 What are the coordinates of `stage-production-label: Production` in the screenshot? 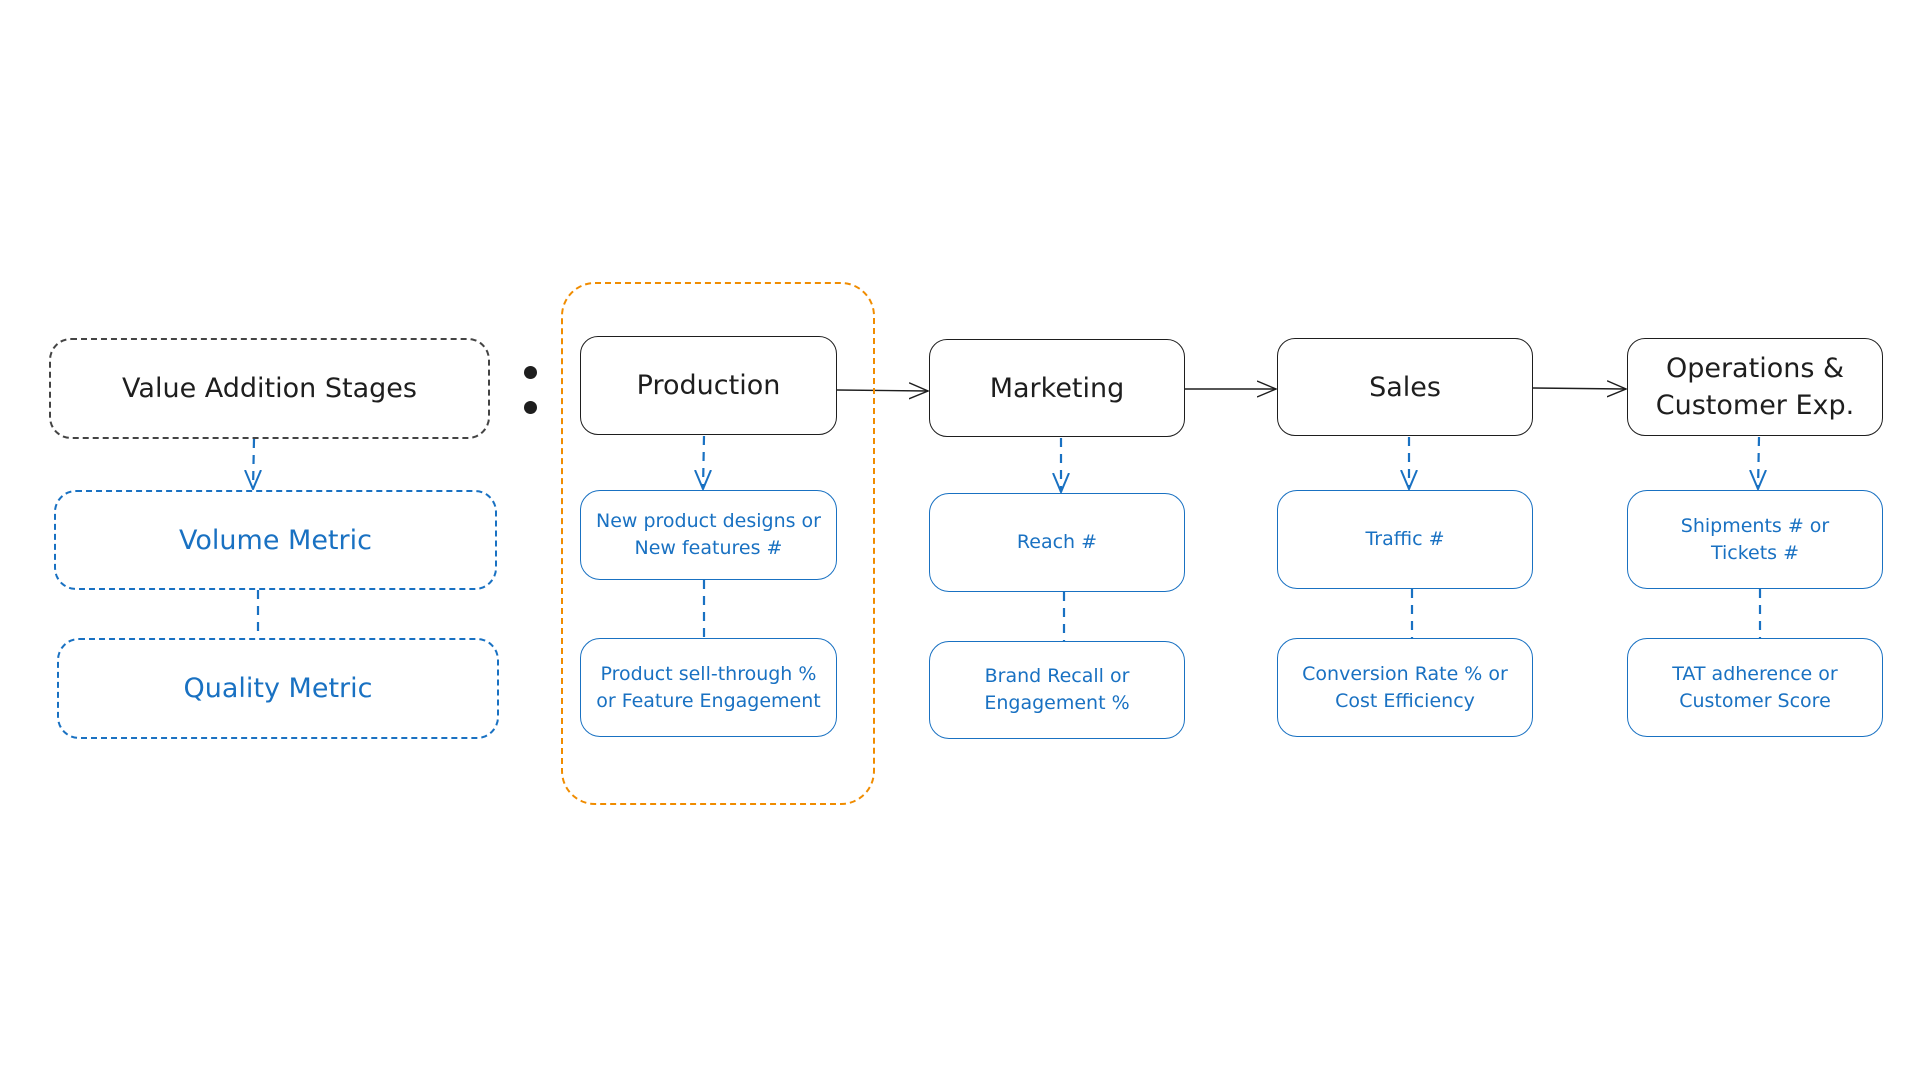 It's located at (708, 385).